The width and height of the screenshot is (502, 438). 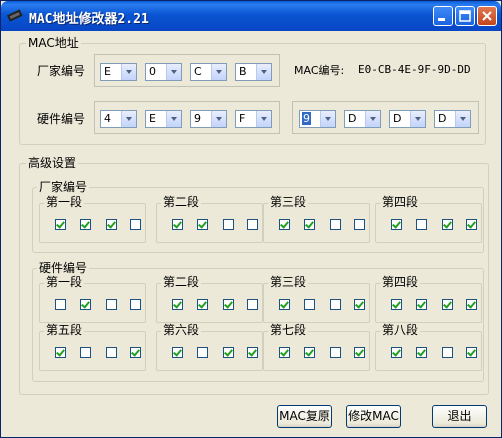 I want to click on device-segment-2-bit-3-checkbox, so click(x=228, y=304).